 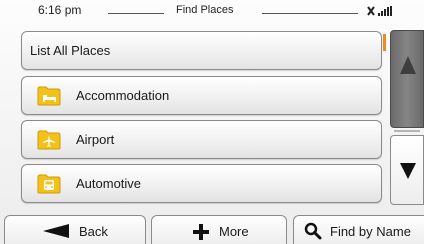 I want to click on list-item-label: List All Places, so click(x=70, y=50).